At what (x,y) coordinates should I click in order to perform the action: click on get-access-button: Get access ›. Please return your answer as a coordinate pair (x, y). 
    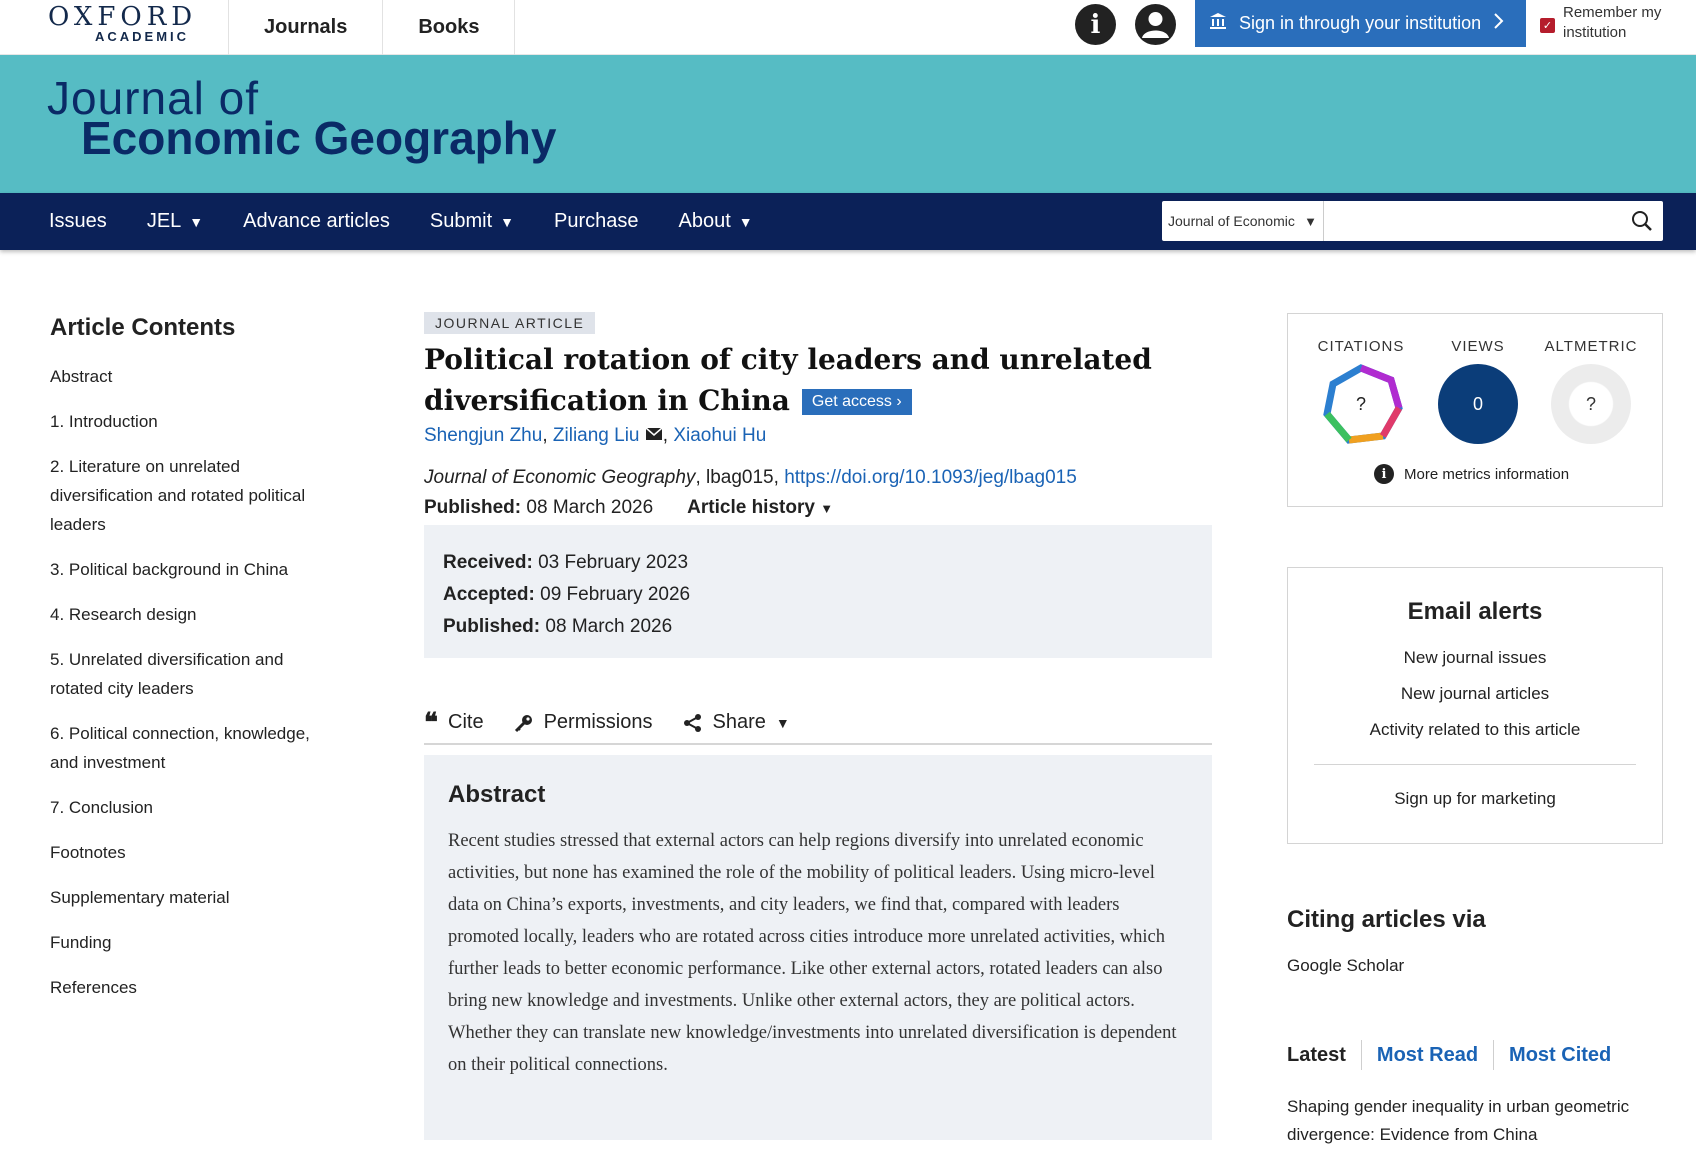
    Looking at the image, I should click on (856, 402).